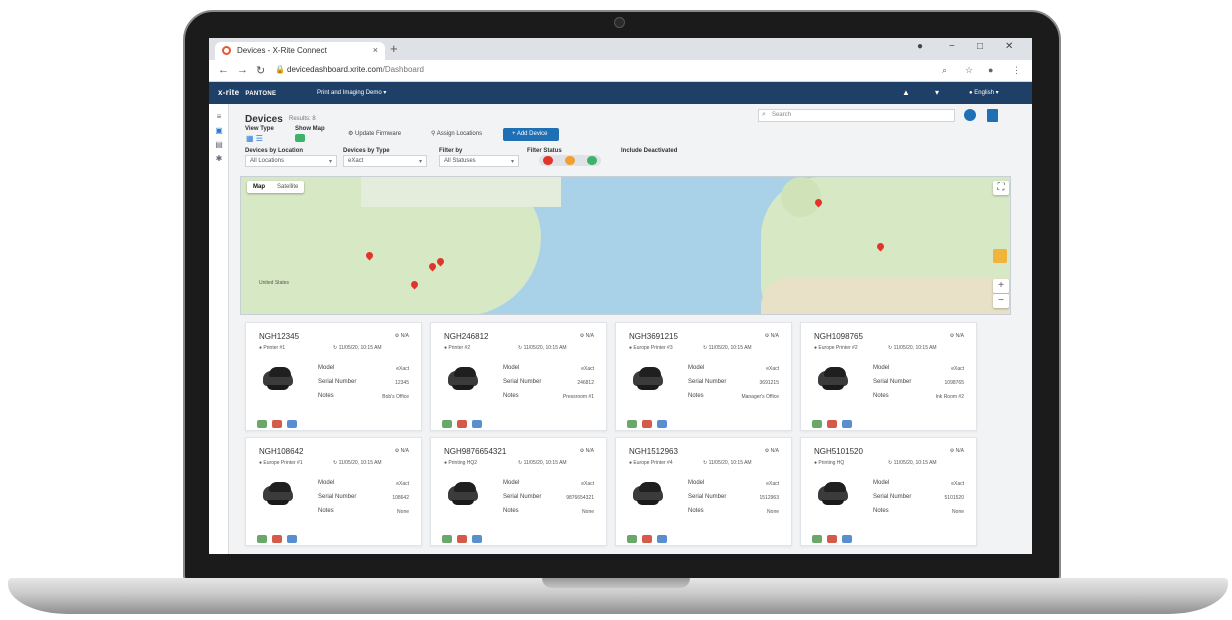  Describe the element at coordinates (300, 51) in the screenshot. I see `browser-tab: Devices - X-Rite Connect ×` at that location.